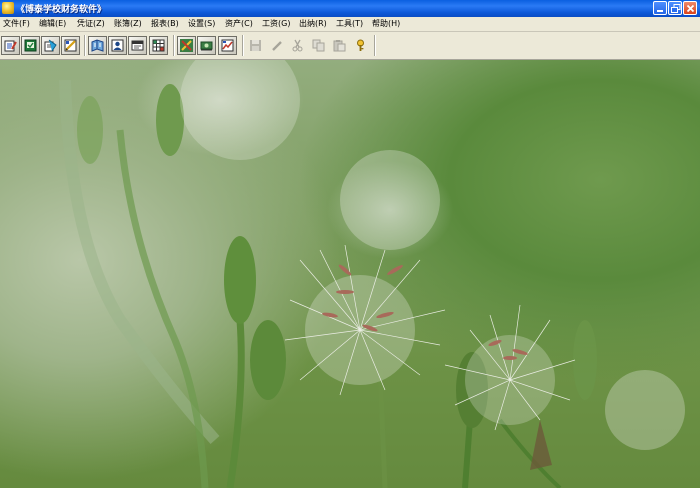 This screenshot has width=700, height=488. What do you see at coordinates (61, 10) in the screenshot?
I see `window-title: 《博泰学校财务软件》` at bounding box center [61, 10].